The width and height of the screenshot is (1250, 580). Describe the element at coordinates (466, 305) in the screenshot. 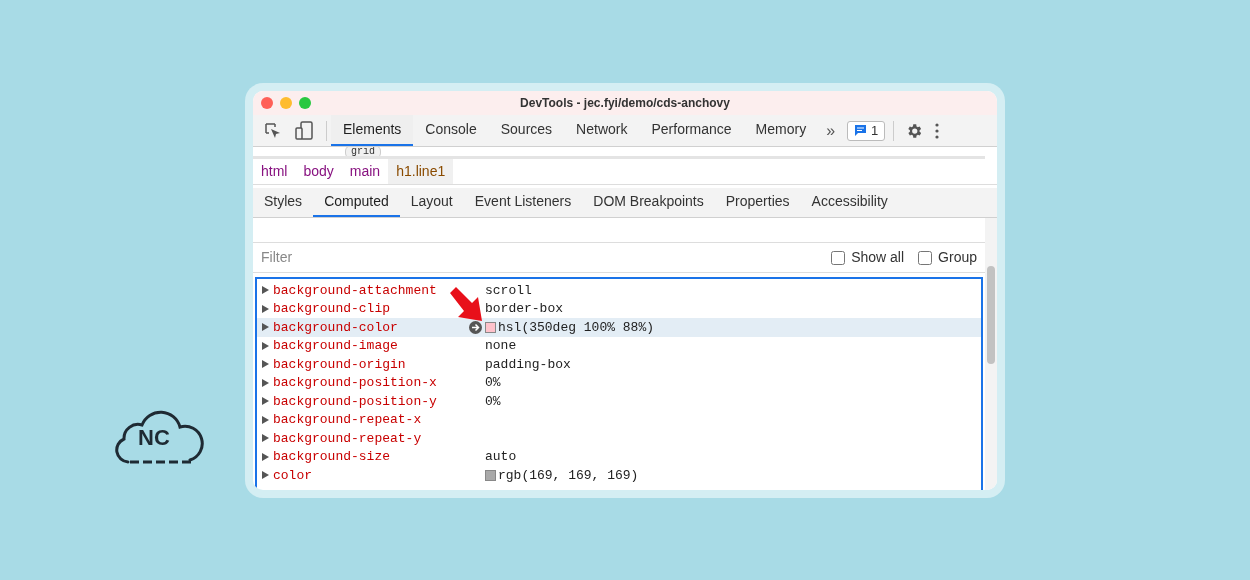

I see `pointer-arrow-drawing` at that location.